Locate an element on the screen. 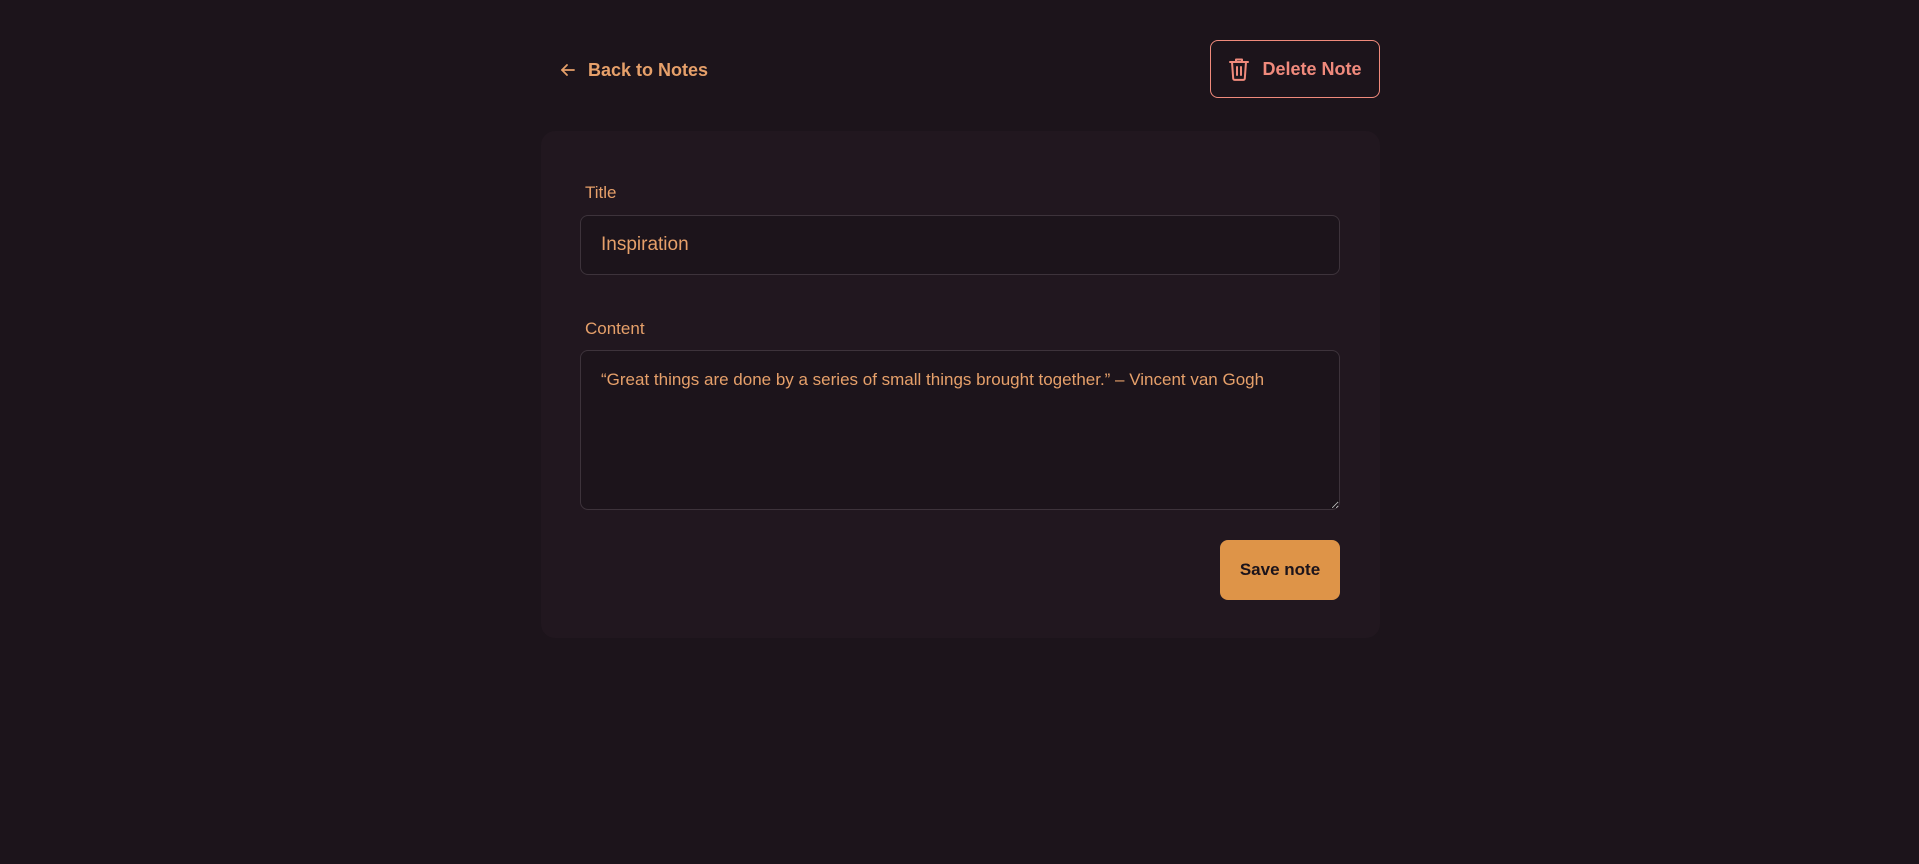 The image size is (1919, 864). title-label: Title is located at coordinates (601, 192).